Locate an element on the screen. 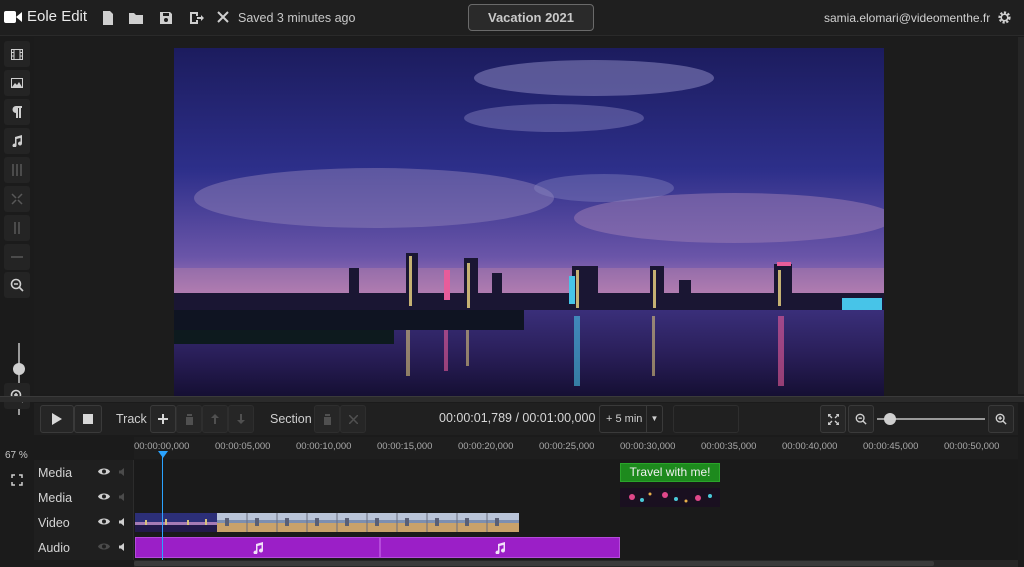 This screenshot has width=1024, height=567. track-header: Video is located at coordinates (84, 522).